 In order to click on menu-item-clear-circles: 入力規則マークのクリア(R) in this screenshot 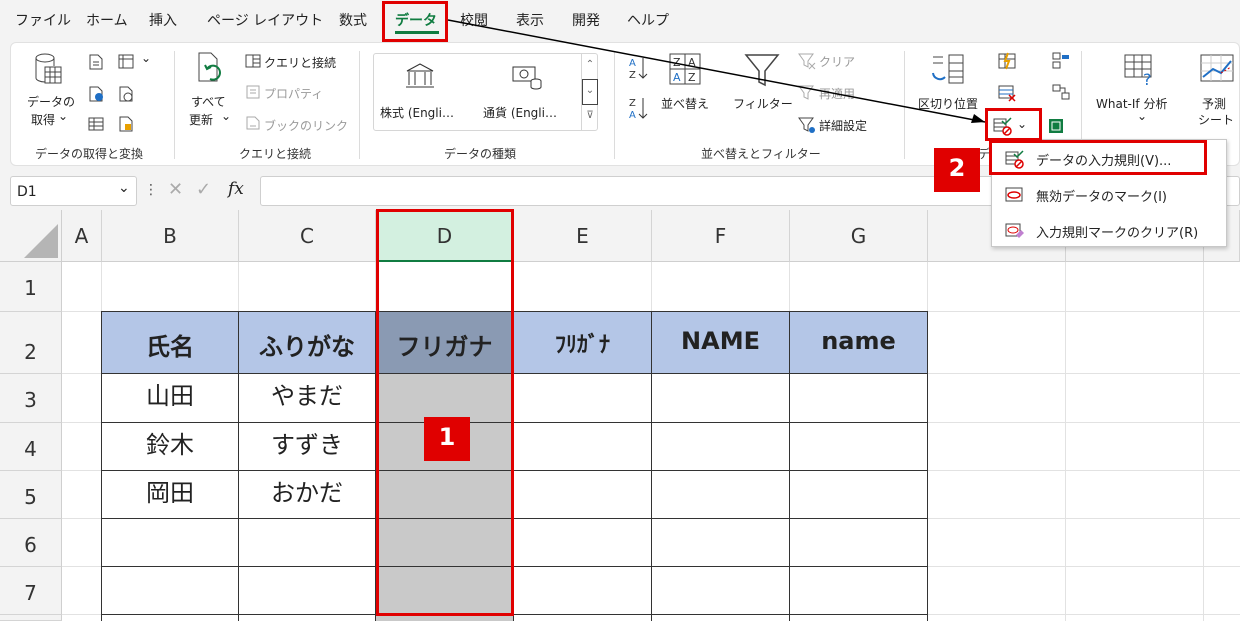, I will do `click(1109, 230)`.